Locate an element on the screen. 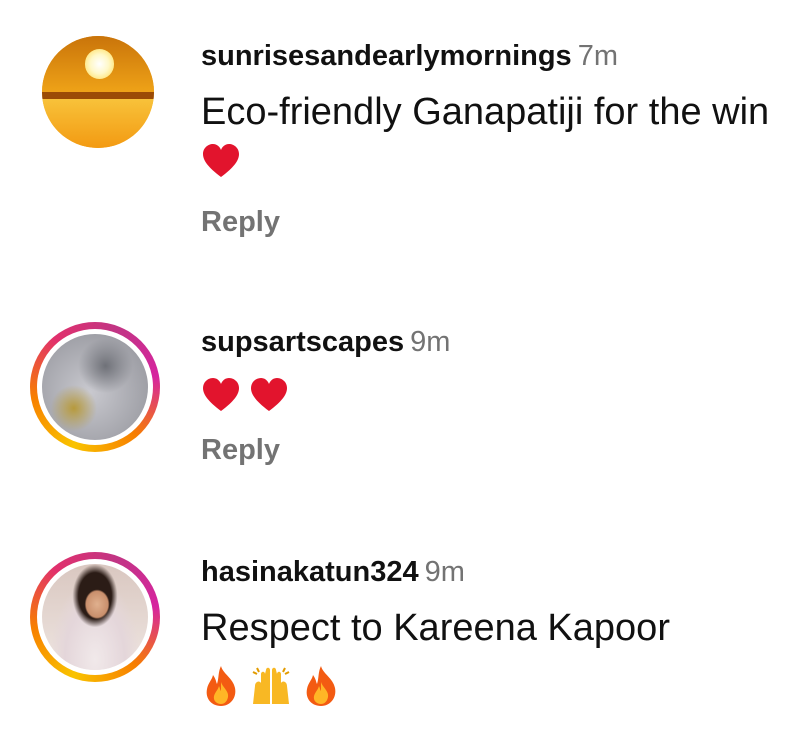 This screenshot has height=735, width=800. person-avatar-image is located at coordinates (95, 617).